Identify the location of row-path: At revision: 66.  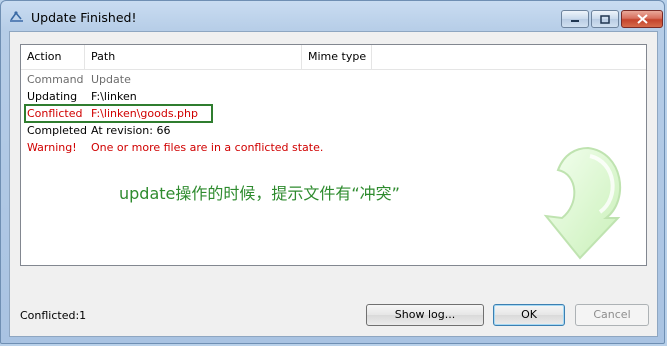
(131, 130).